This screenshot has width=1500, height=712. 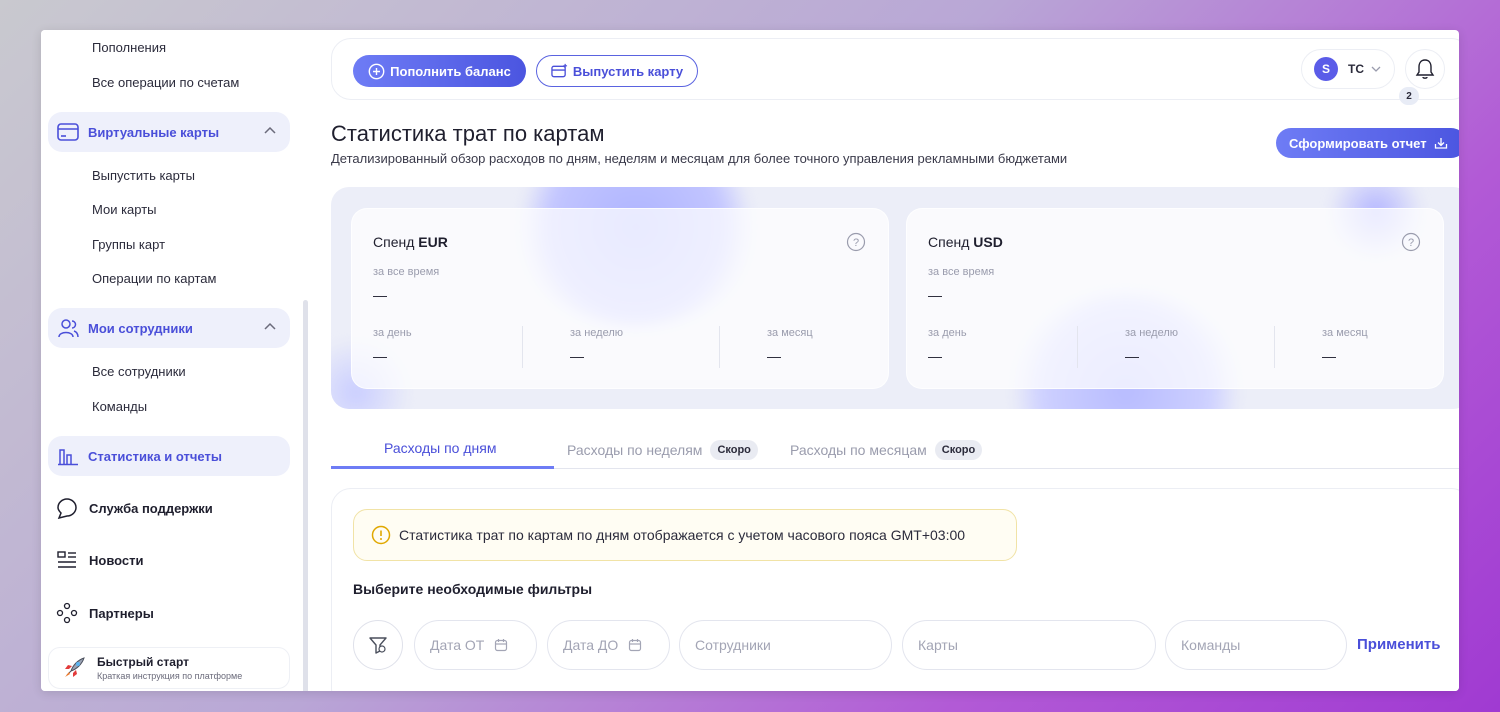 I want to click on topup-balance-button: Пополнить баланс, so click(x=439, y=71).